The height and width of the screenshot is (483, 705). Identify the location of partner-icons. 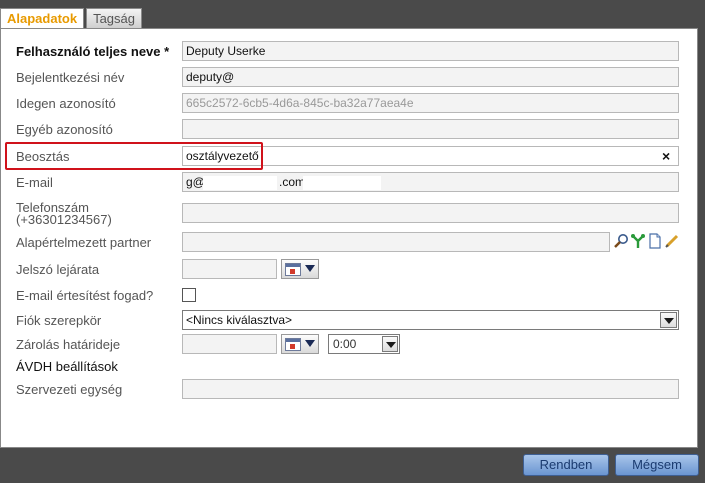
(646, 241).